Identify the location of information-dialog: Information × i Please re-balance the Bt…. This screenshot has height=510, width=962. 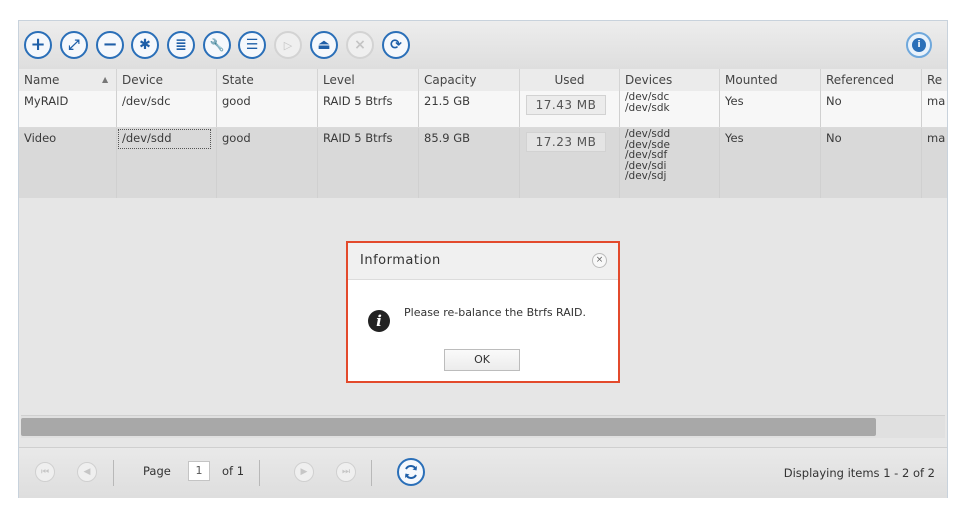
(483, 312).